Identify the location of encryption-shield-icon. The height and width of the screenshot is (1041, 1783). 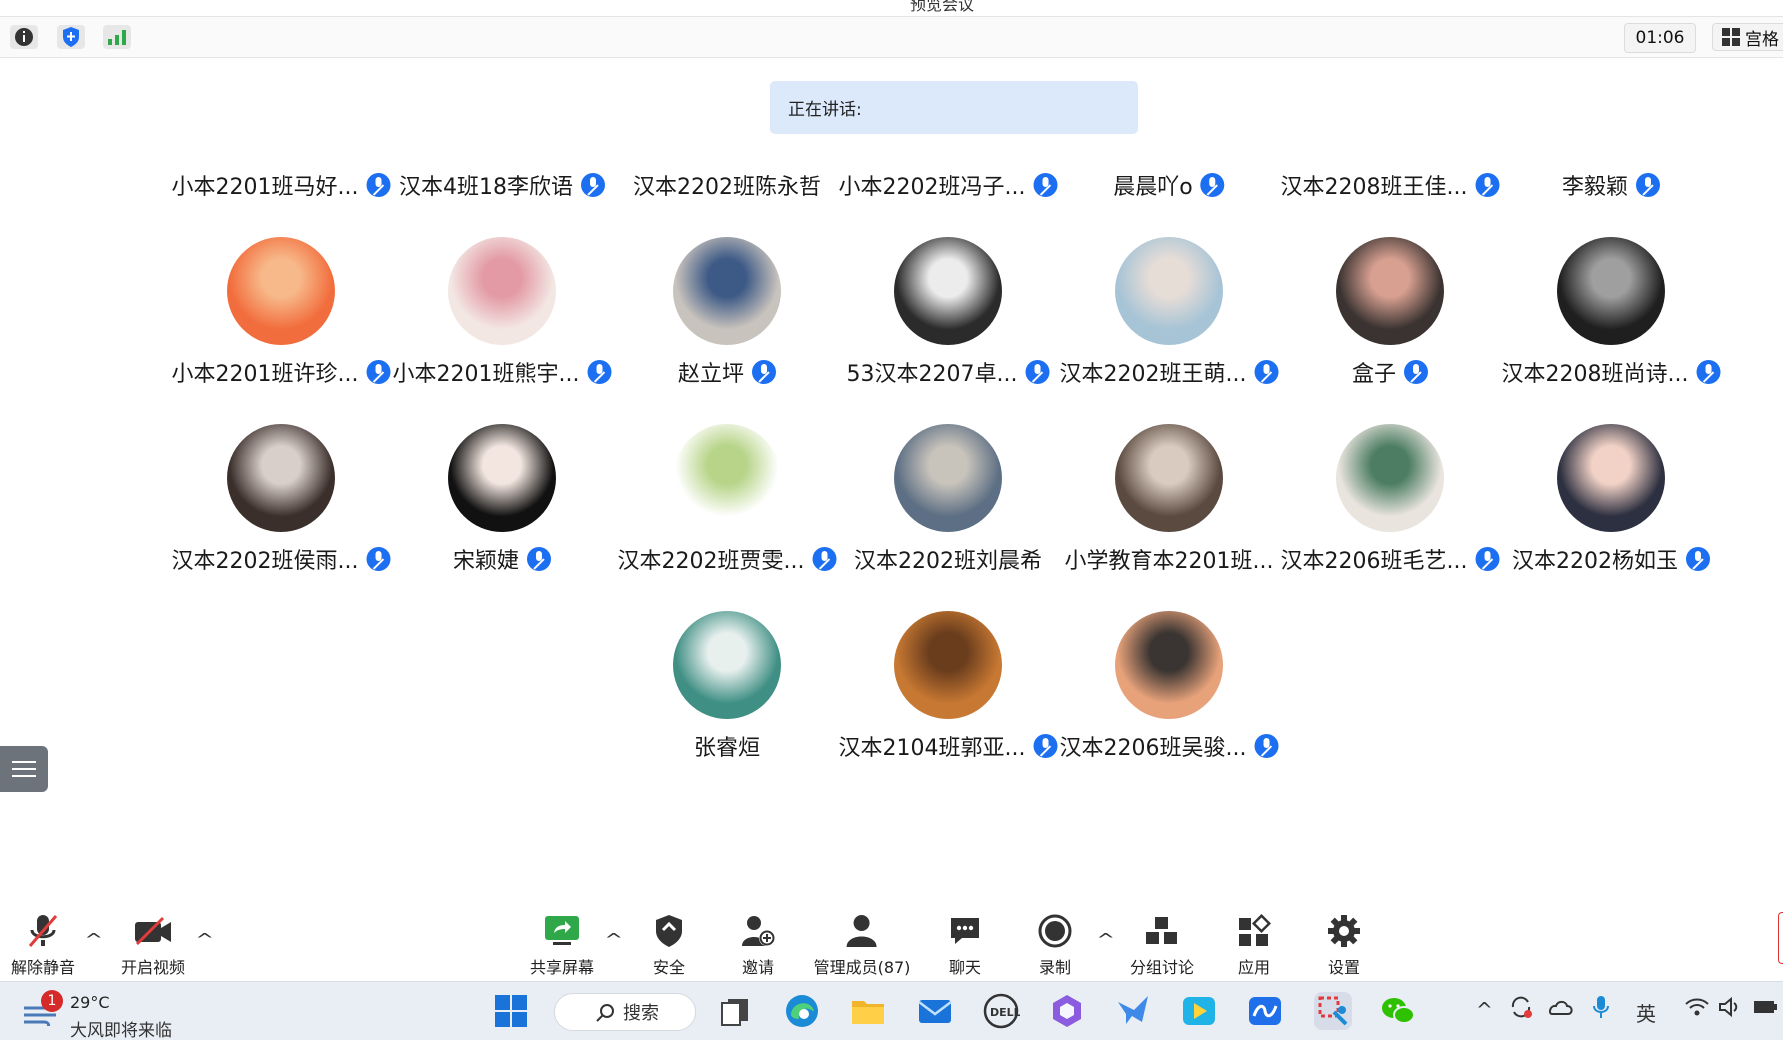
(71, 37).